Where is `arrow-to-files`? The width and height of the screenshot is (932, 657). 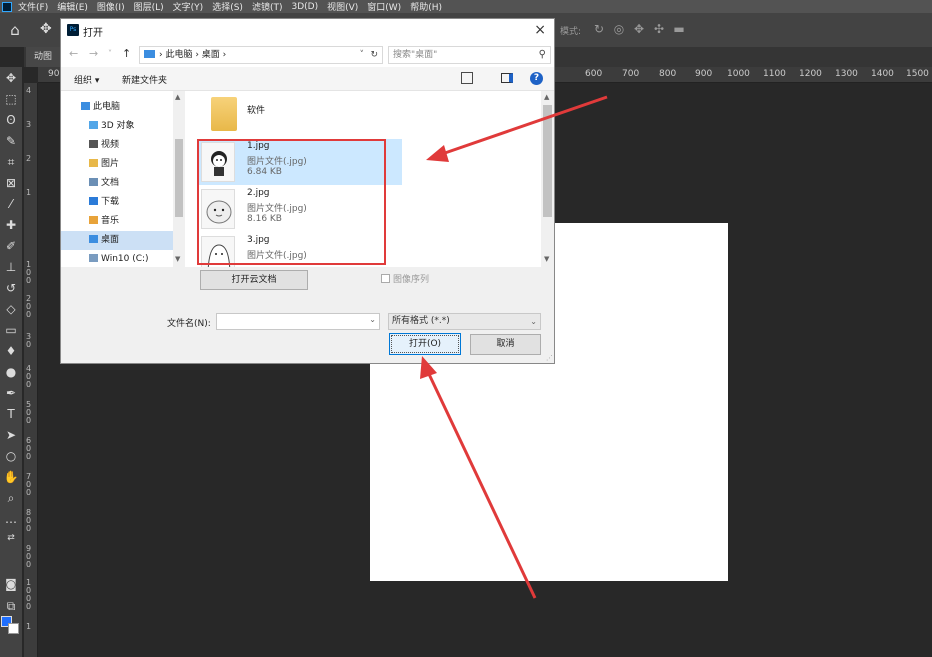
arrow-to-files is located at coordinates (517, 128).